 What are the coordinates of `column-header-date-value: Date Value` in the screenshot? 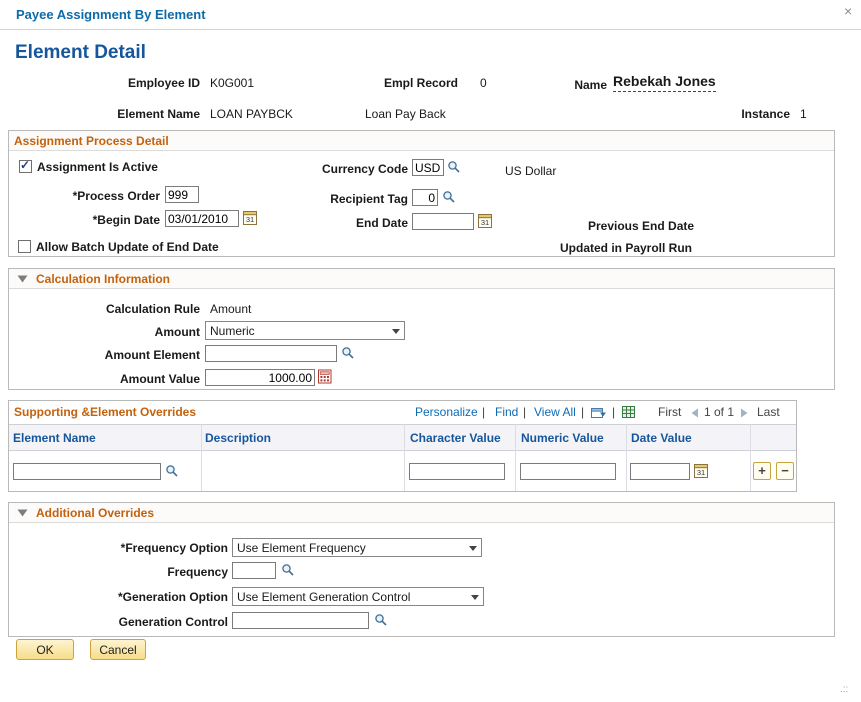 It's located at (661, 438).